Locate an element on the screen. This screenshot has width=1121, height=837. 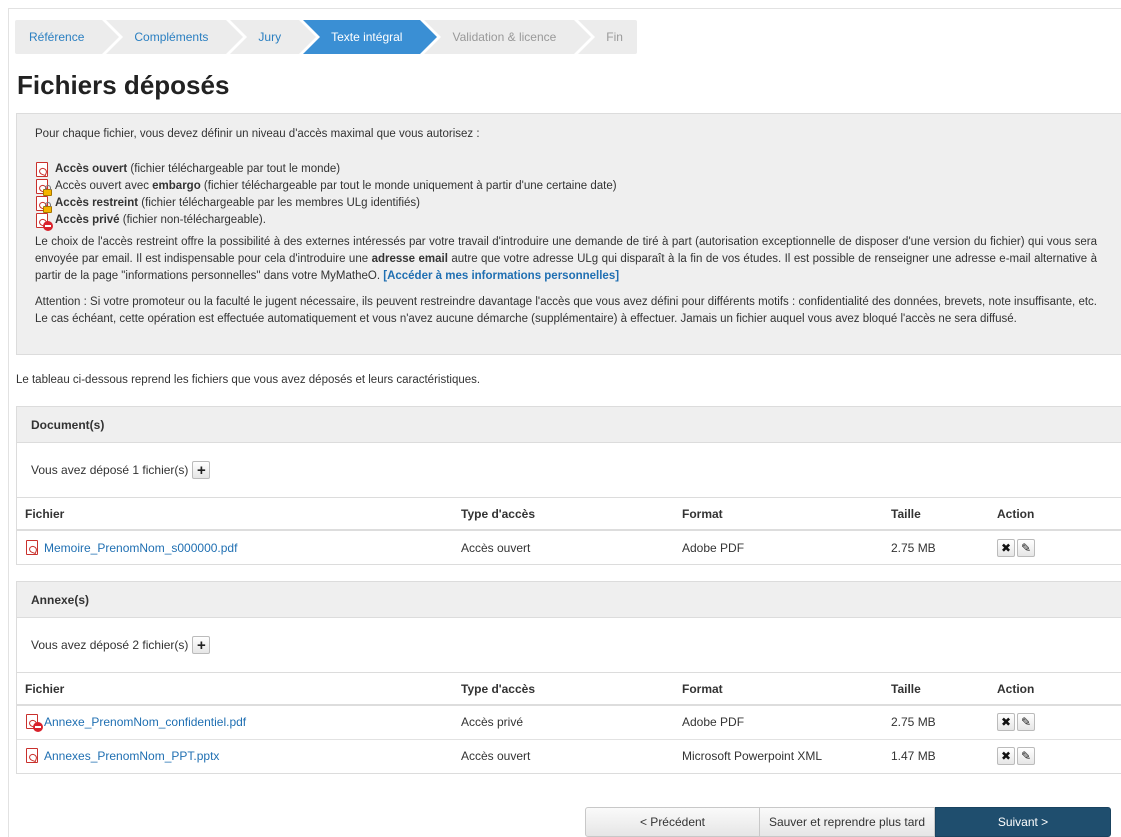
documents-count-text: Vous avez déposé 1 fichier(s) is located at coordinates (110, 470).